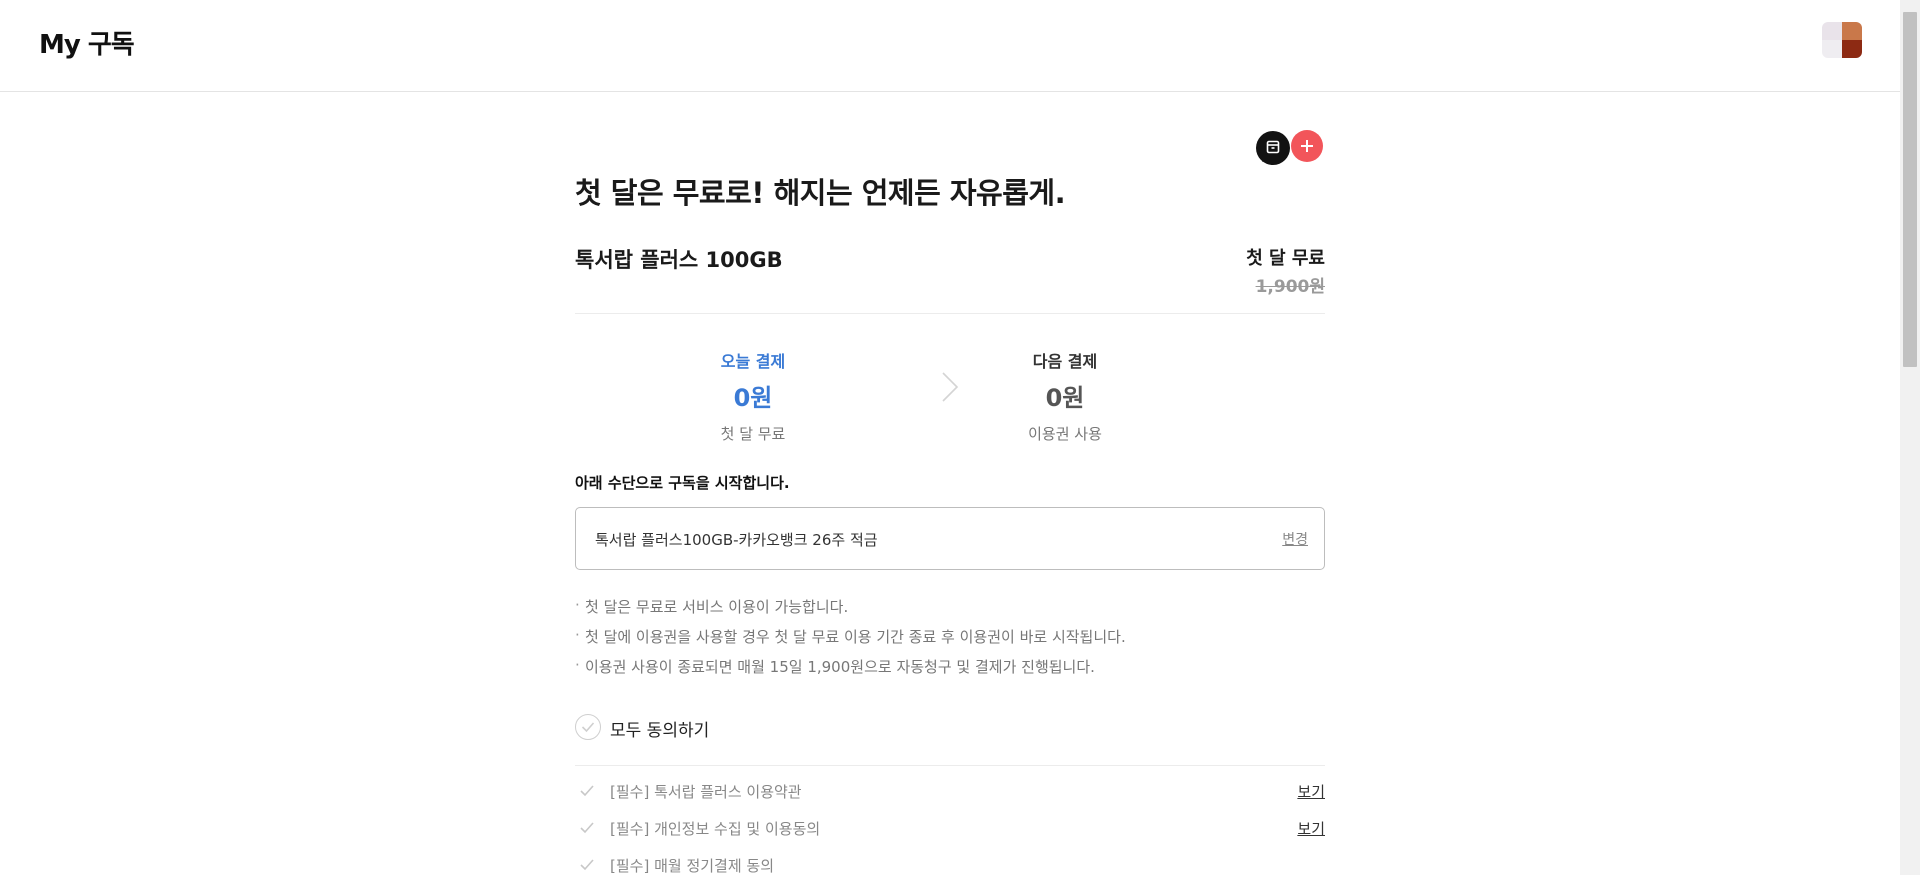 The height and width of the screenshot is (875, 1920). I want to click on payment-method-value: 톡서랍 플러스100GB-카카오뱅크 26주 적금, so click(736, 540).